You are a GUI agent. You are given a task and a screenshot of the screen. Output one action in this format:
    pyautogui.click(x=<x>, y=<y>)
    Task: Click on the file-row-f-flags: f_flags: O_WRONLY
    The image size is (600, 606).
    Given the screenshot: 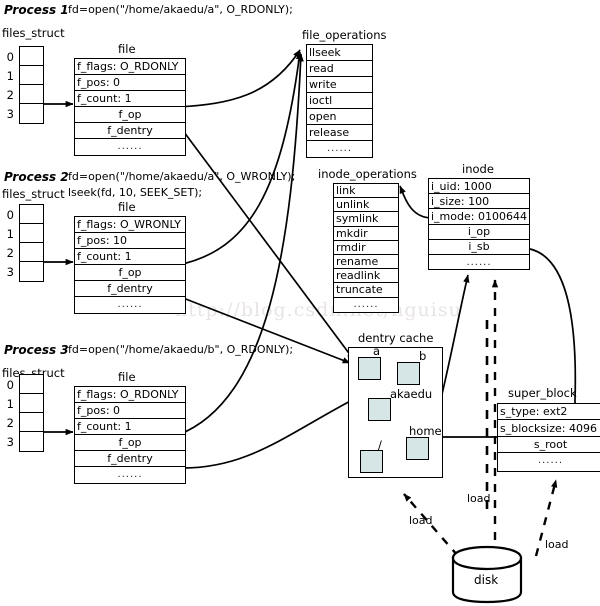 What is the action you would take?
    pyautogui.click(x=130, y=225)
    